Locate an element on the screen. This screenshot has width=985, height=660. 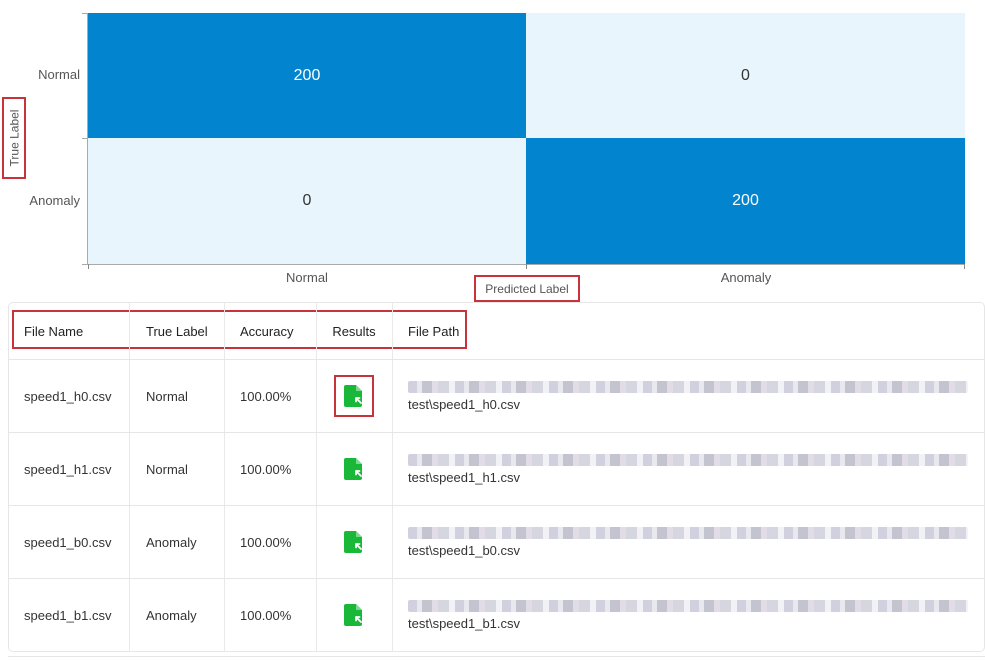
matrix-cell-anomaly-normal: 0 is located at coordinates (307, 201).